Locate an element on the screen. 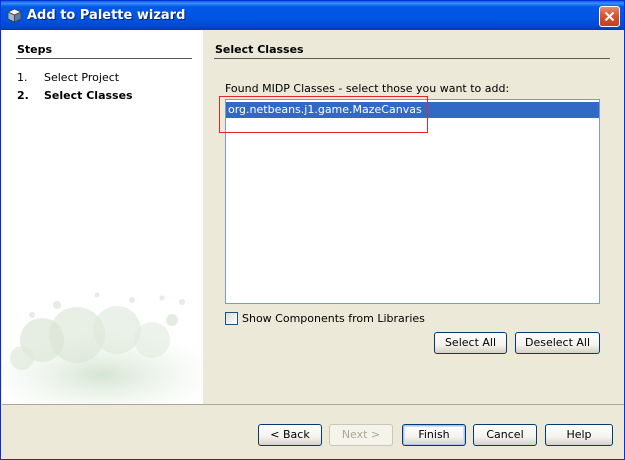  cube-icon is located at coordinates (14, 15).